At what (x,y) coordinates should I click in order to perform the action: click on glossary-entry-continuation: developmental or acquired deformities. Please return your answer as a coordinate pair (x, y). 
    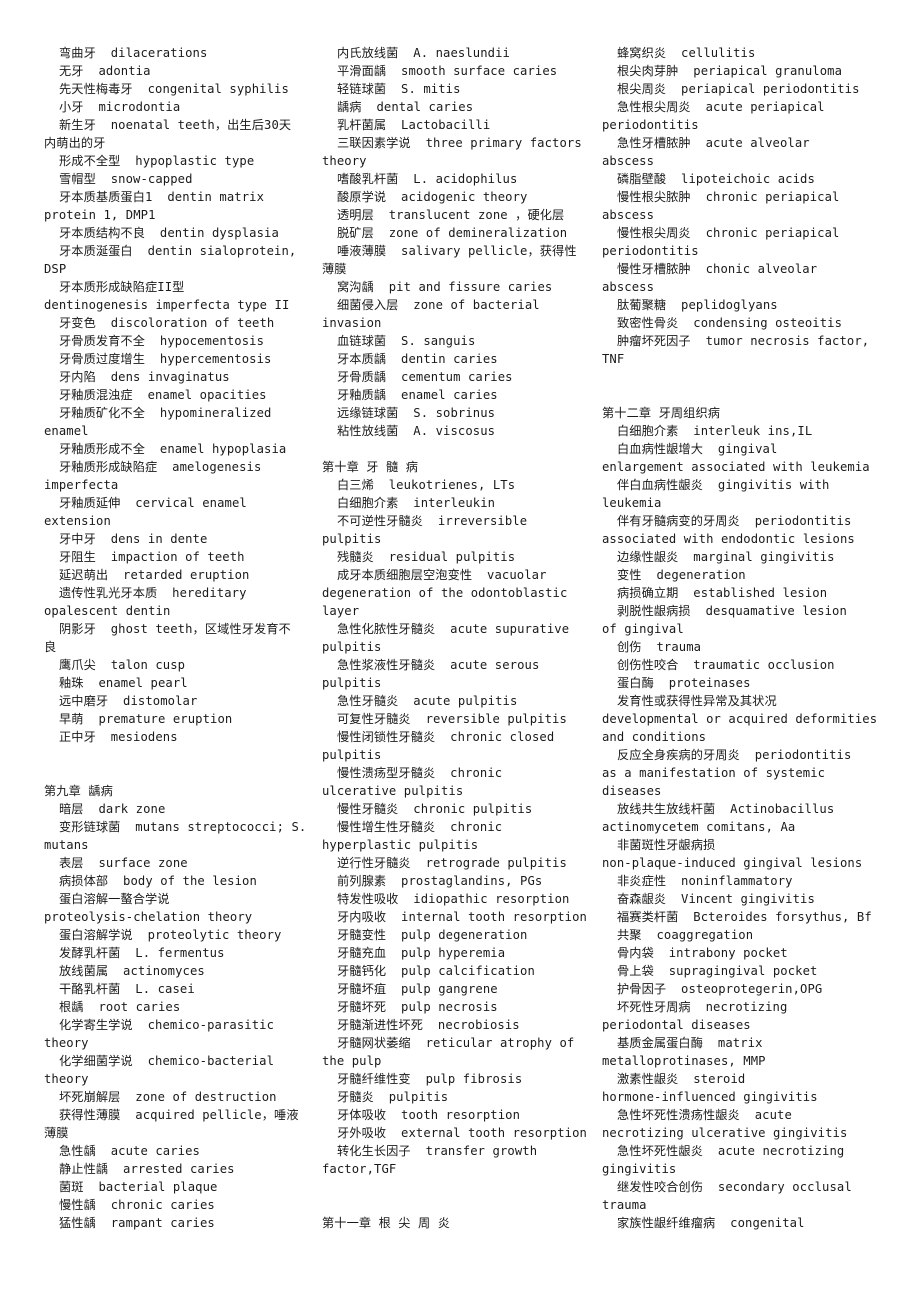
    Looking at the image, I should click on (740, 719).